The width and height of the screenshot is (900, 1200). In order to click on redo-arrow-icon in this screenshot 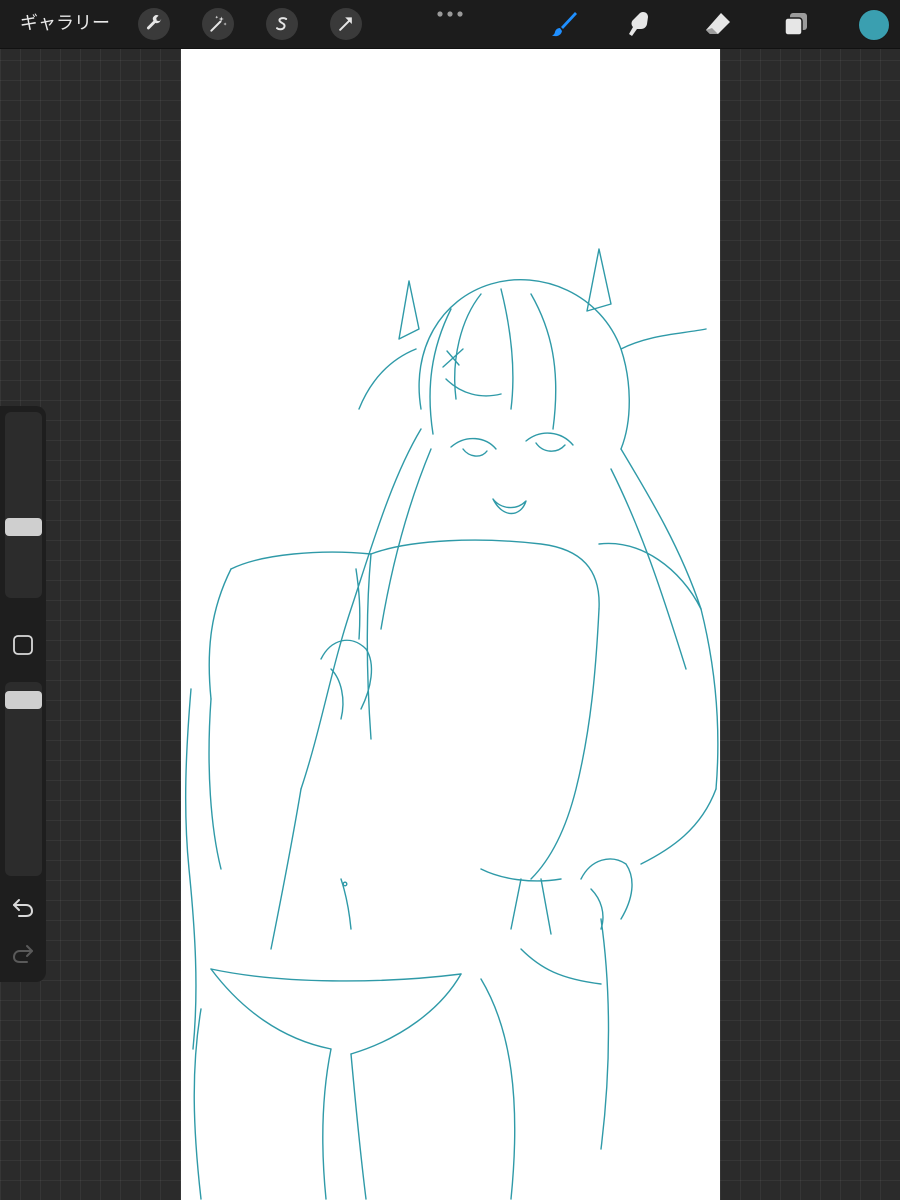, I will do `click(23, 953)`.